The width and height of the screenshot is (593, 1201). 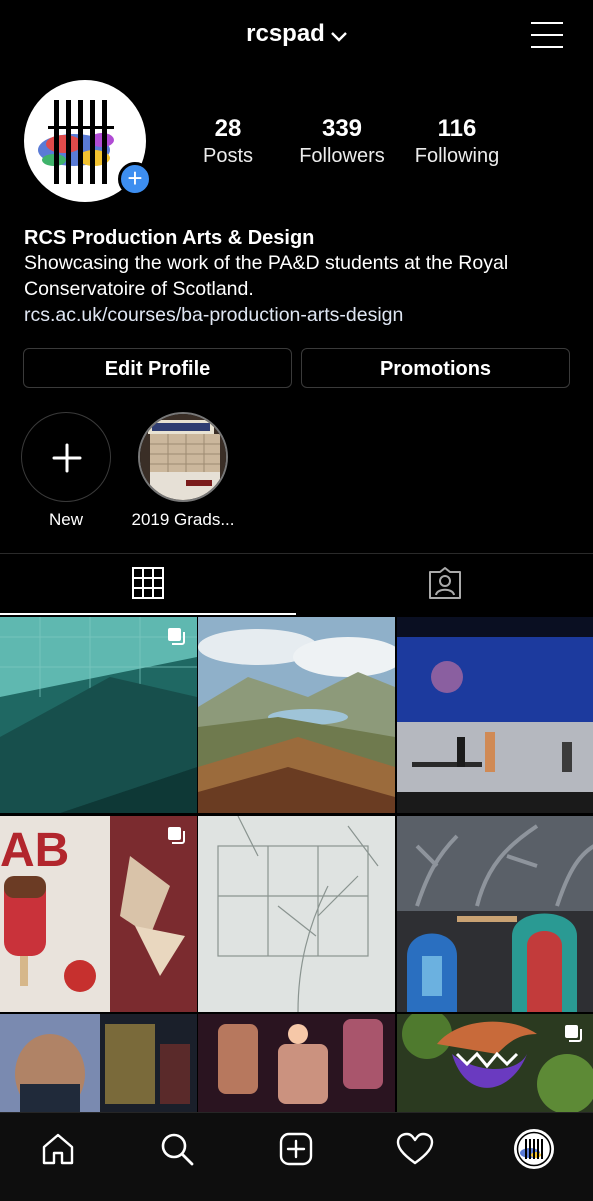 I want to click on account-switcher: rcspad, so click(x=296, y=34).